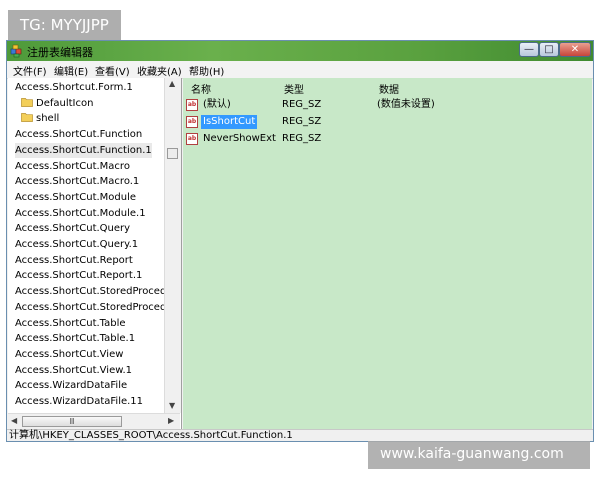  Describe the element at coordinates (65, 103) in the screenshot. I see `tree-item-label: DefaultIcon` at that location.